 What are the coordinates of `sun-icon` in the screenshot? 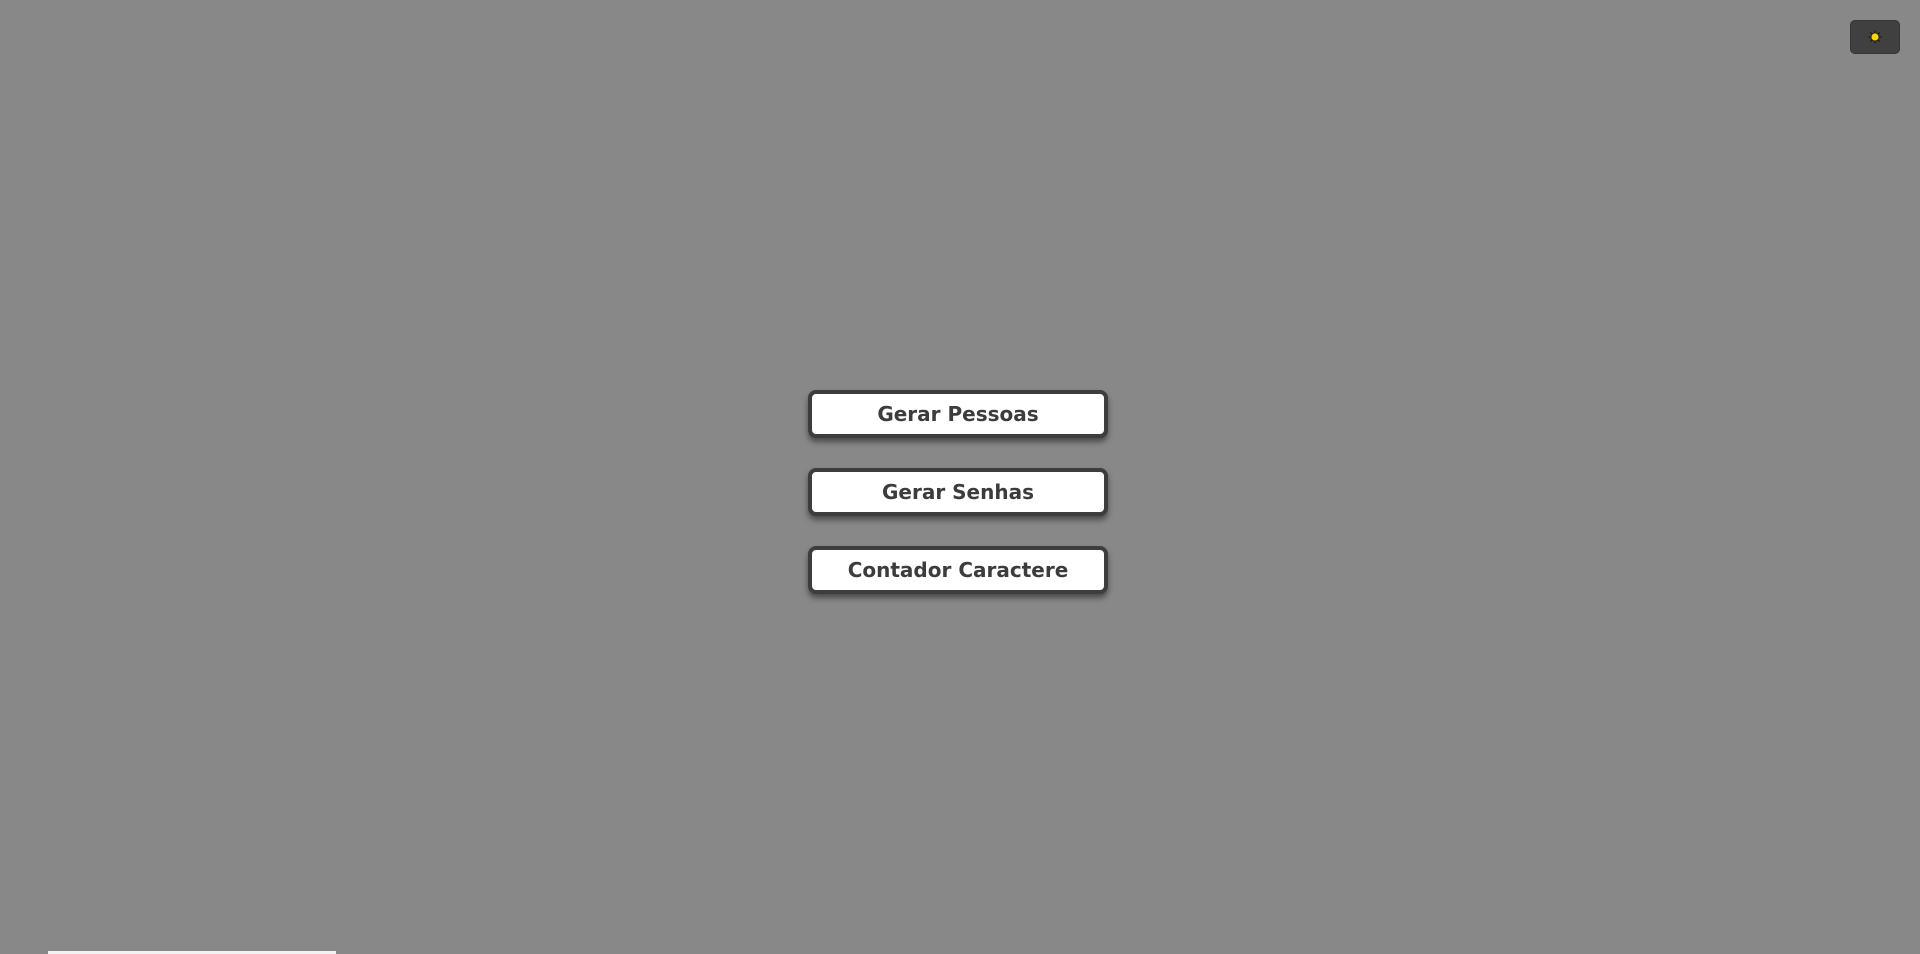 It's located at (1875, 37).